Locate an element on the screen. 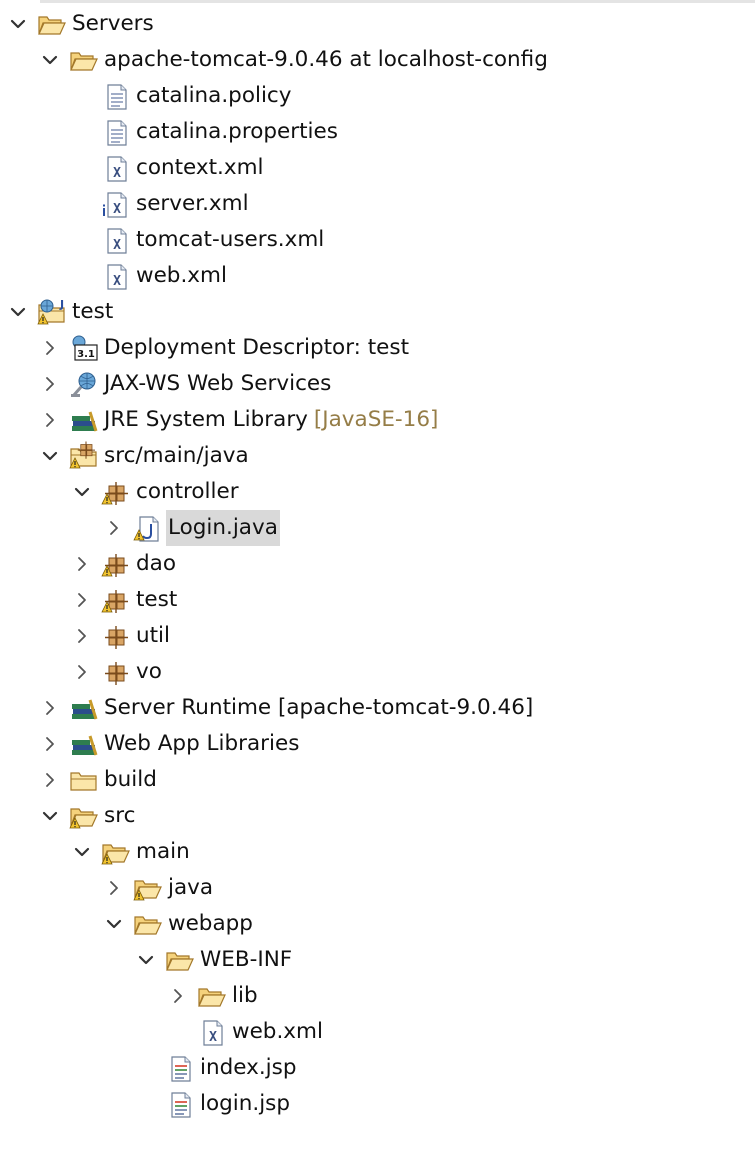 The image size is (755, 1167). label-text: vo is located at coordinates (149, 671).